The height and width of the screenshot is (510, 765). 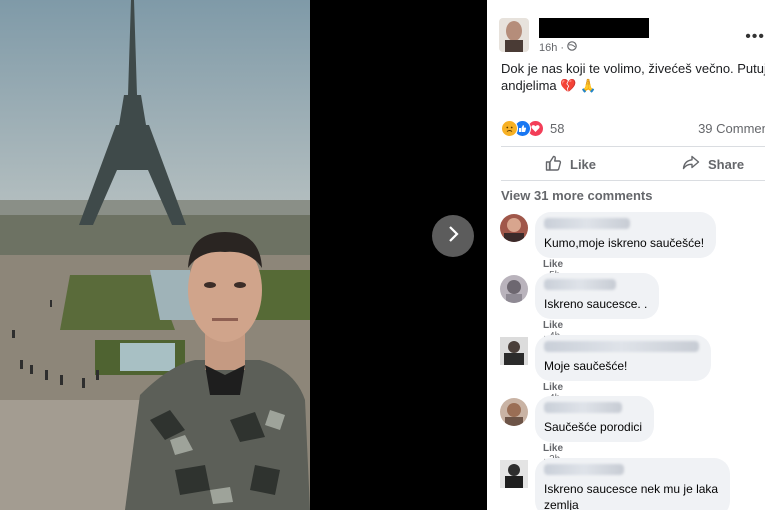 I want to click on like-button-label: Like, so click(x=583, y=164).